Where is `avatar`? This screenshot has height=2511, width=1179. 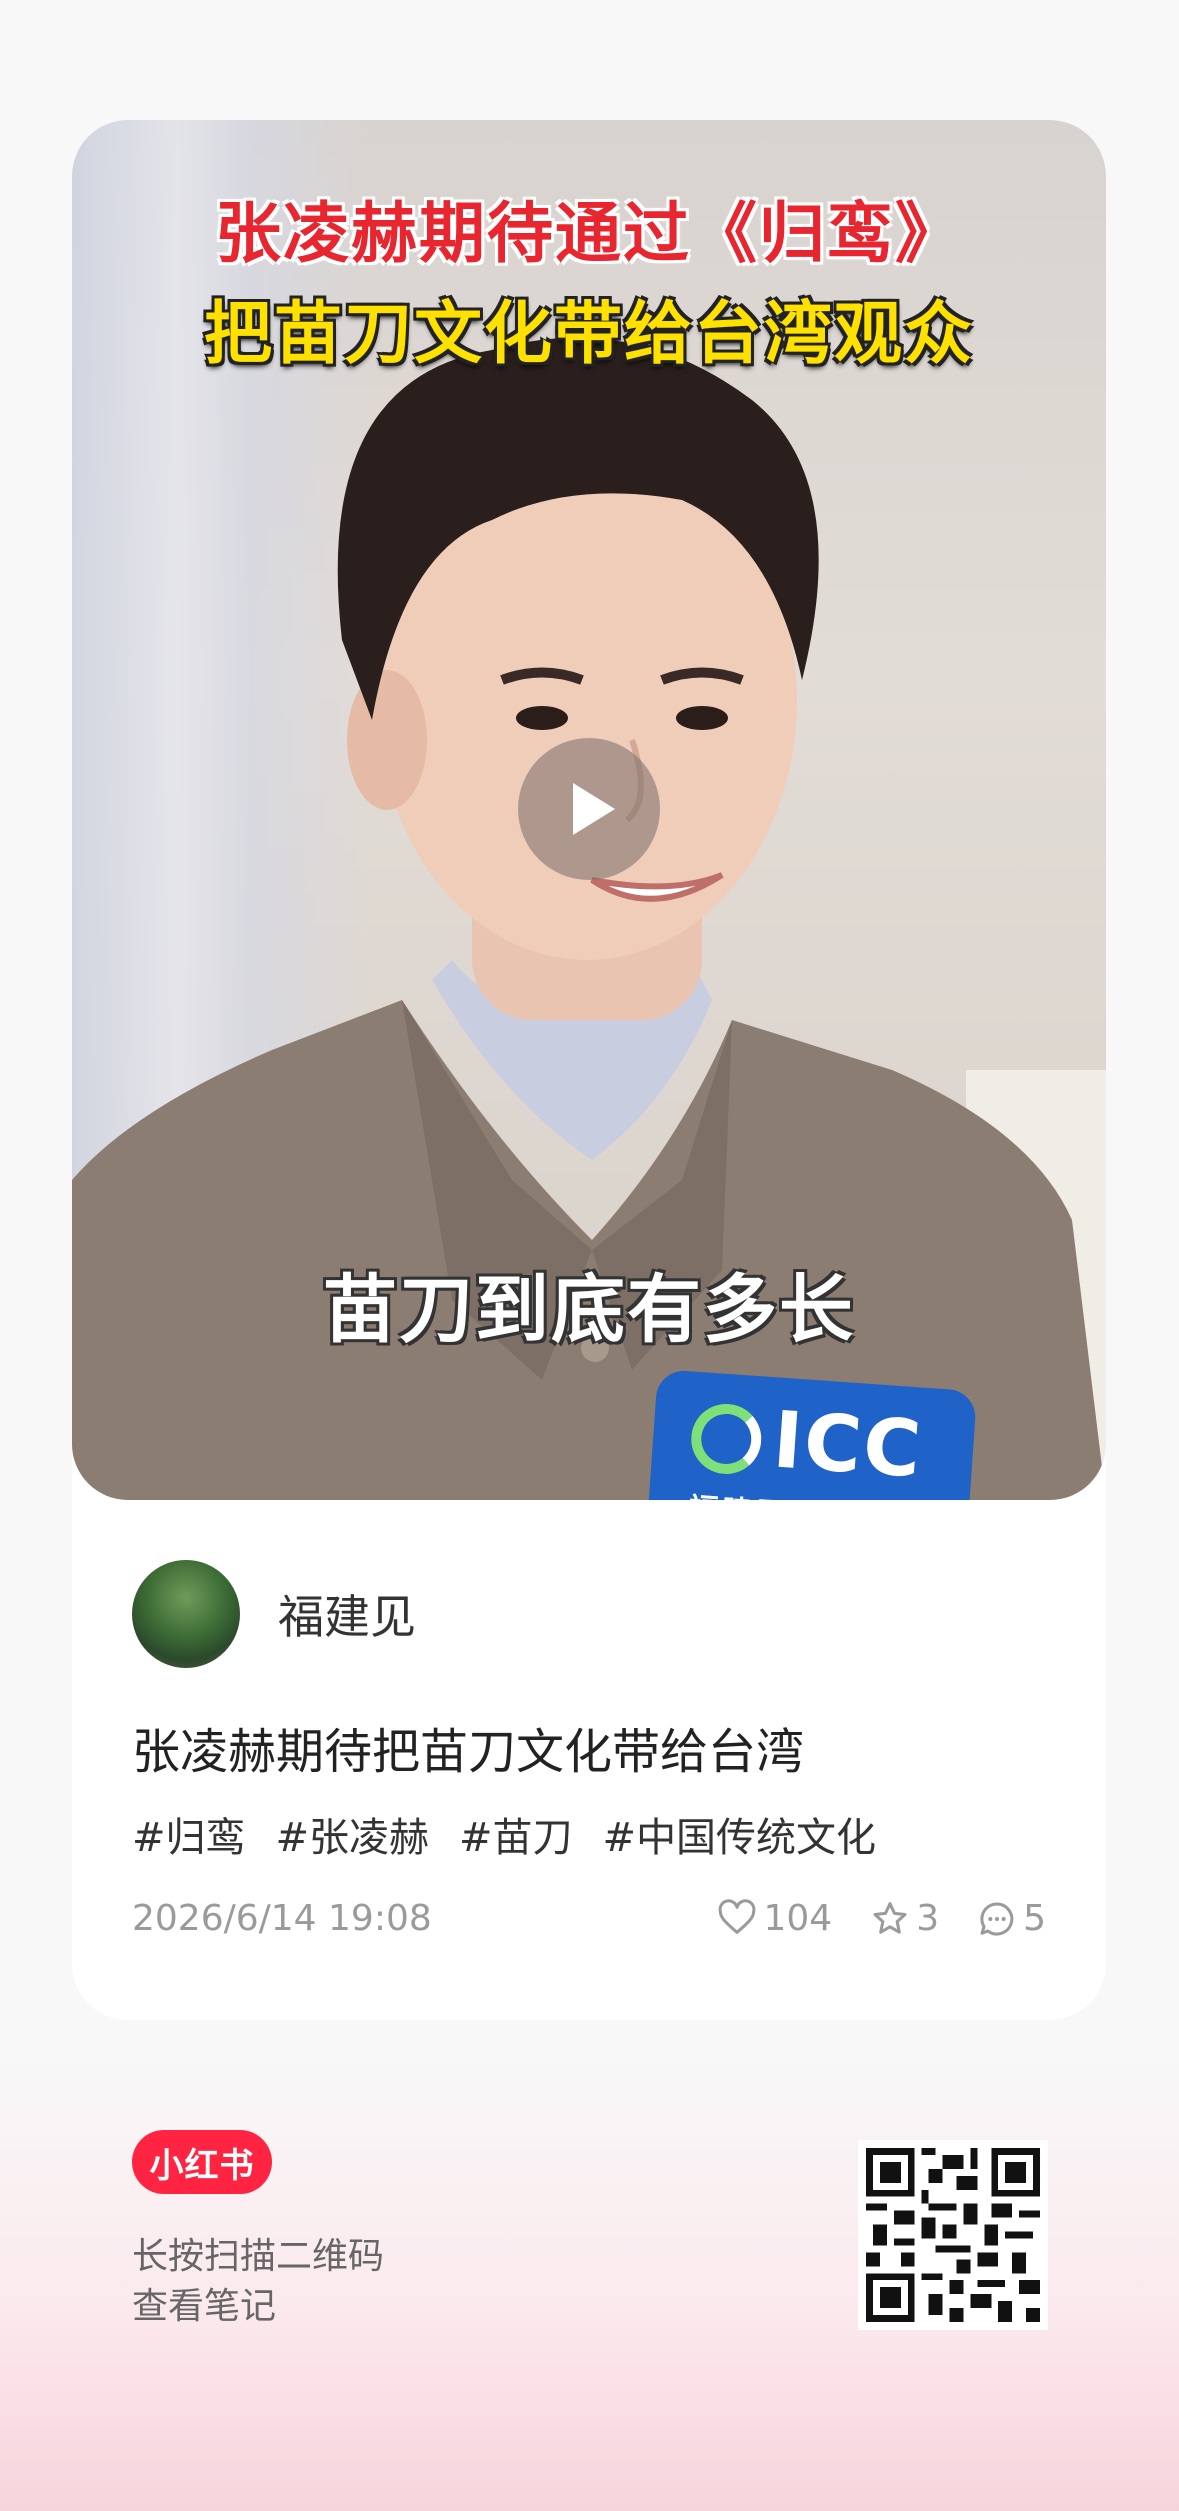 avatar is located at coordinates (186, 1614).